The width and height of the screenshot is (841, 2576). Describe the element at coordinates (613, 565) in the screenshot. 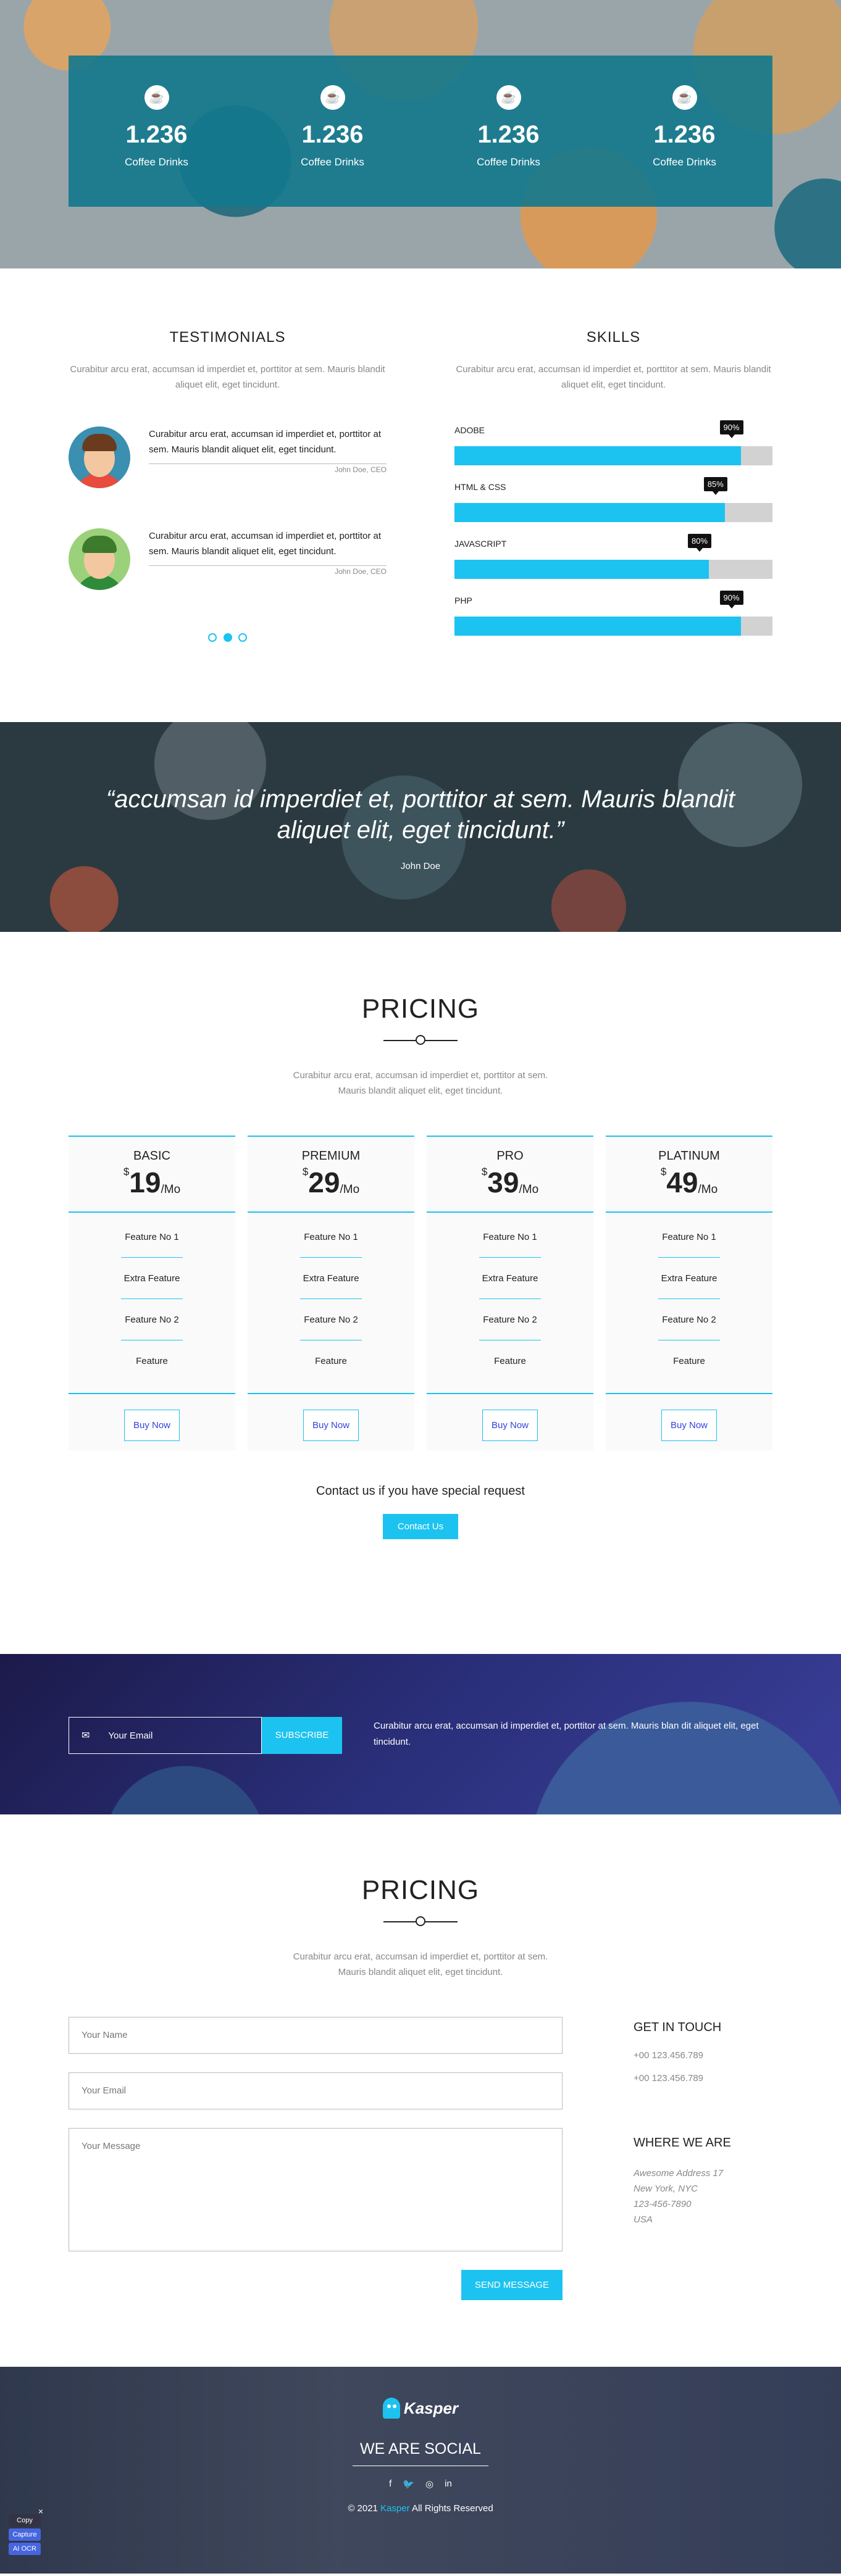

I see `skill-item: JAVASCRIPT 80%` at that location.